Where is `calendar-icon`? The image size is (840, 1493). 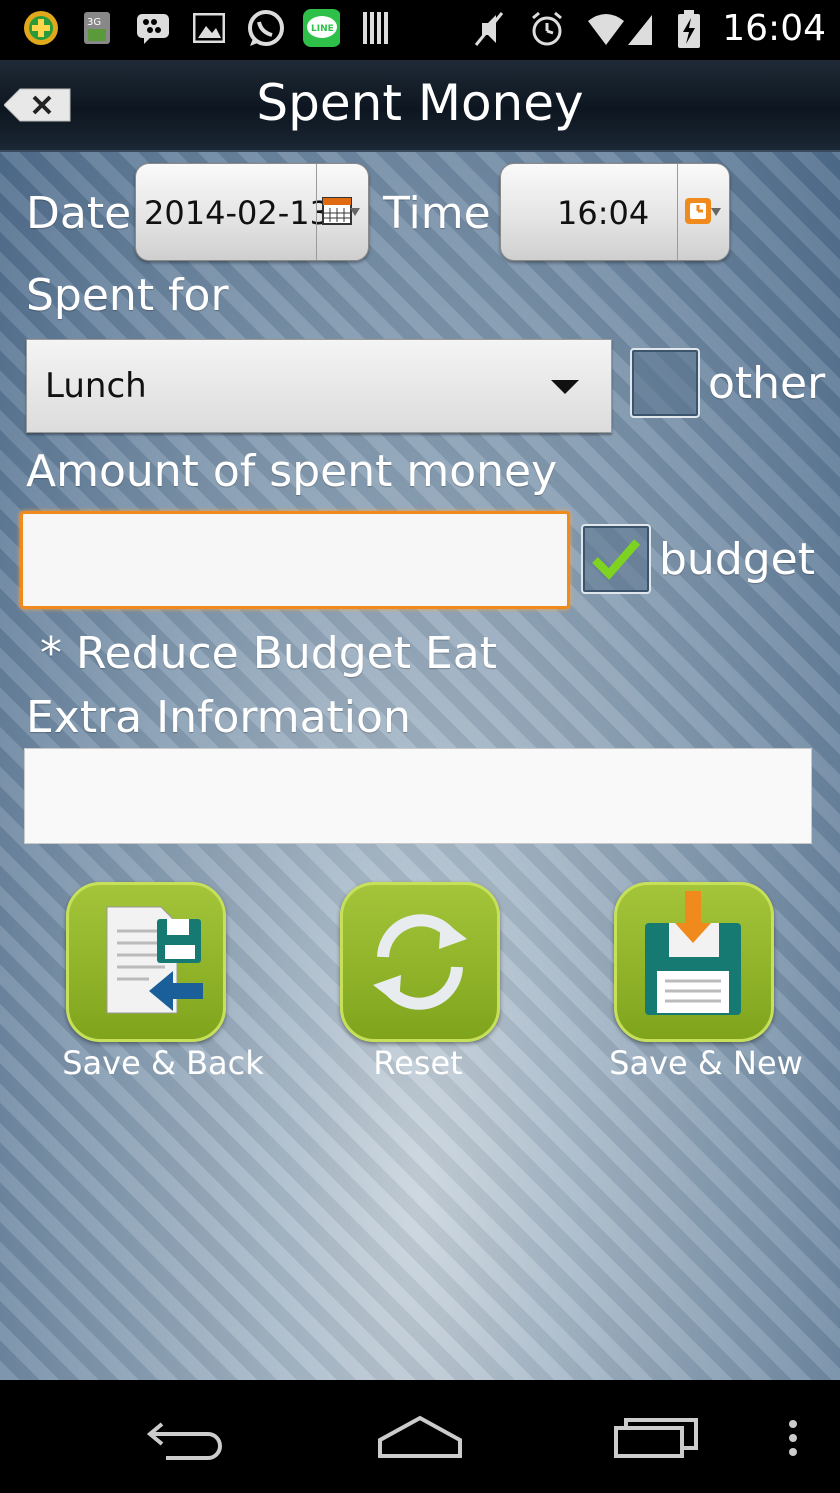 calendar-icon is located at coordinates (341, 211).